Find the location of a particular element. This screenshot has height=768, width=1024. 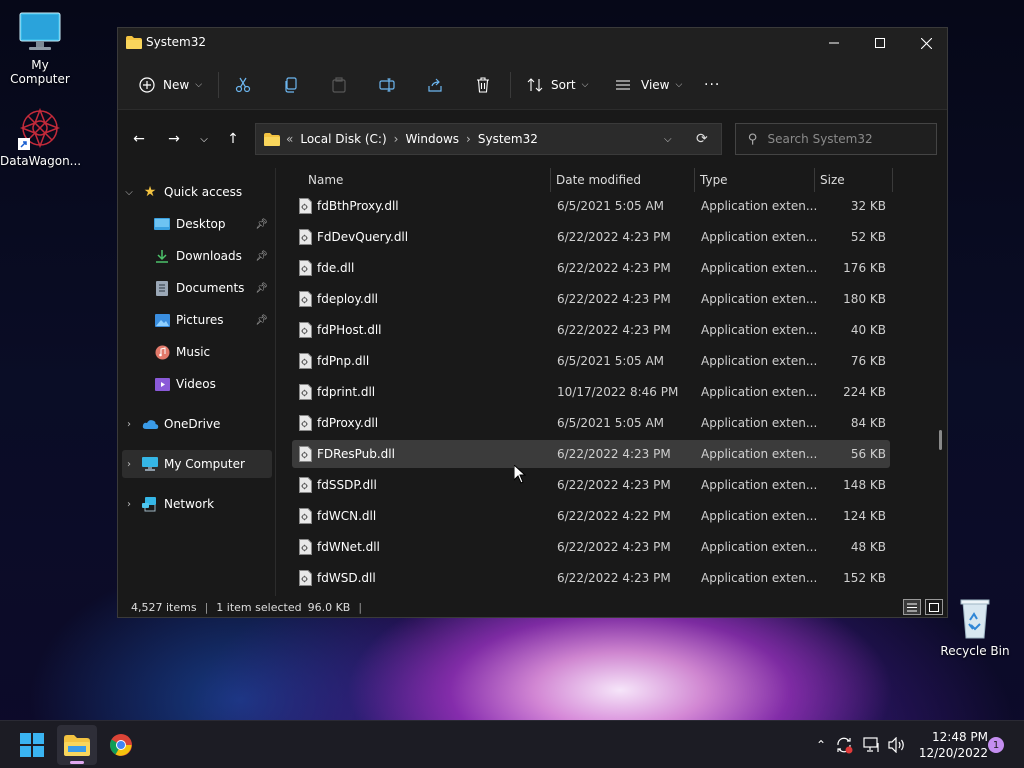

column-header-size: Size is located at coordinates (855, 180).